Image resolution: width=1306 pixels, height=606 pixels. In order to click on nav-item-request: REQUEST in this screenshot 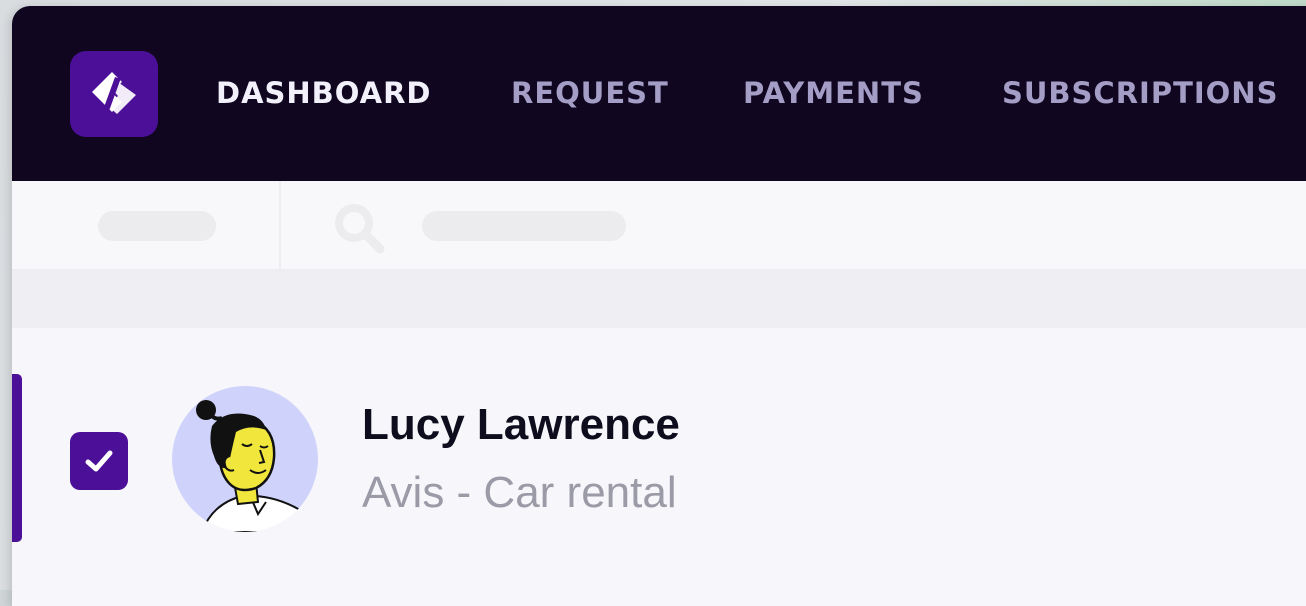, I will do `click(590, 93)`.